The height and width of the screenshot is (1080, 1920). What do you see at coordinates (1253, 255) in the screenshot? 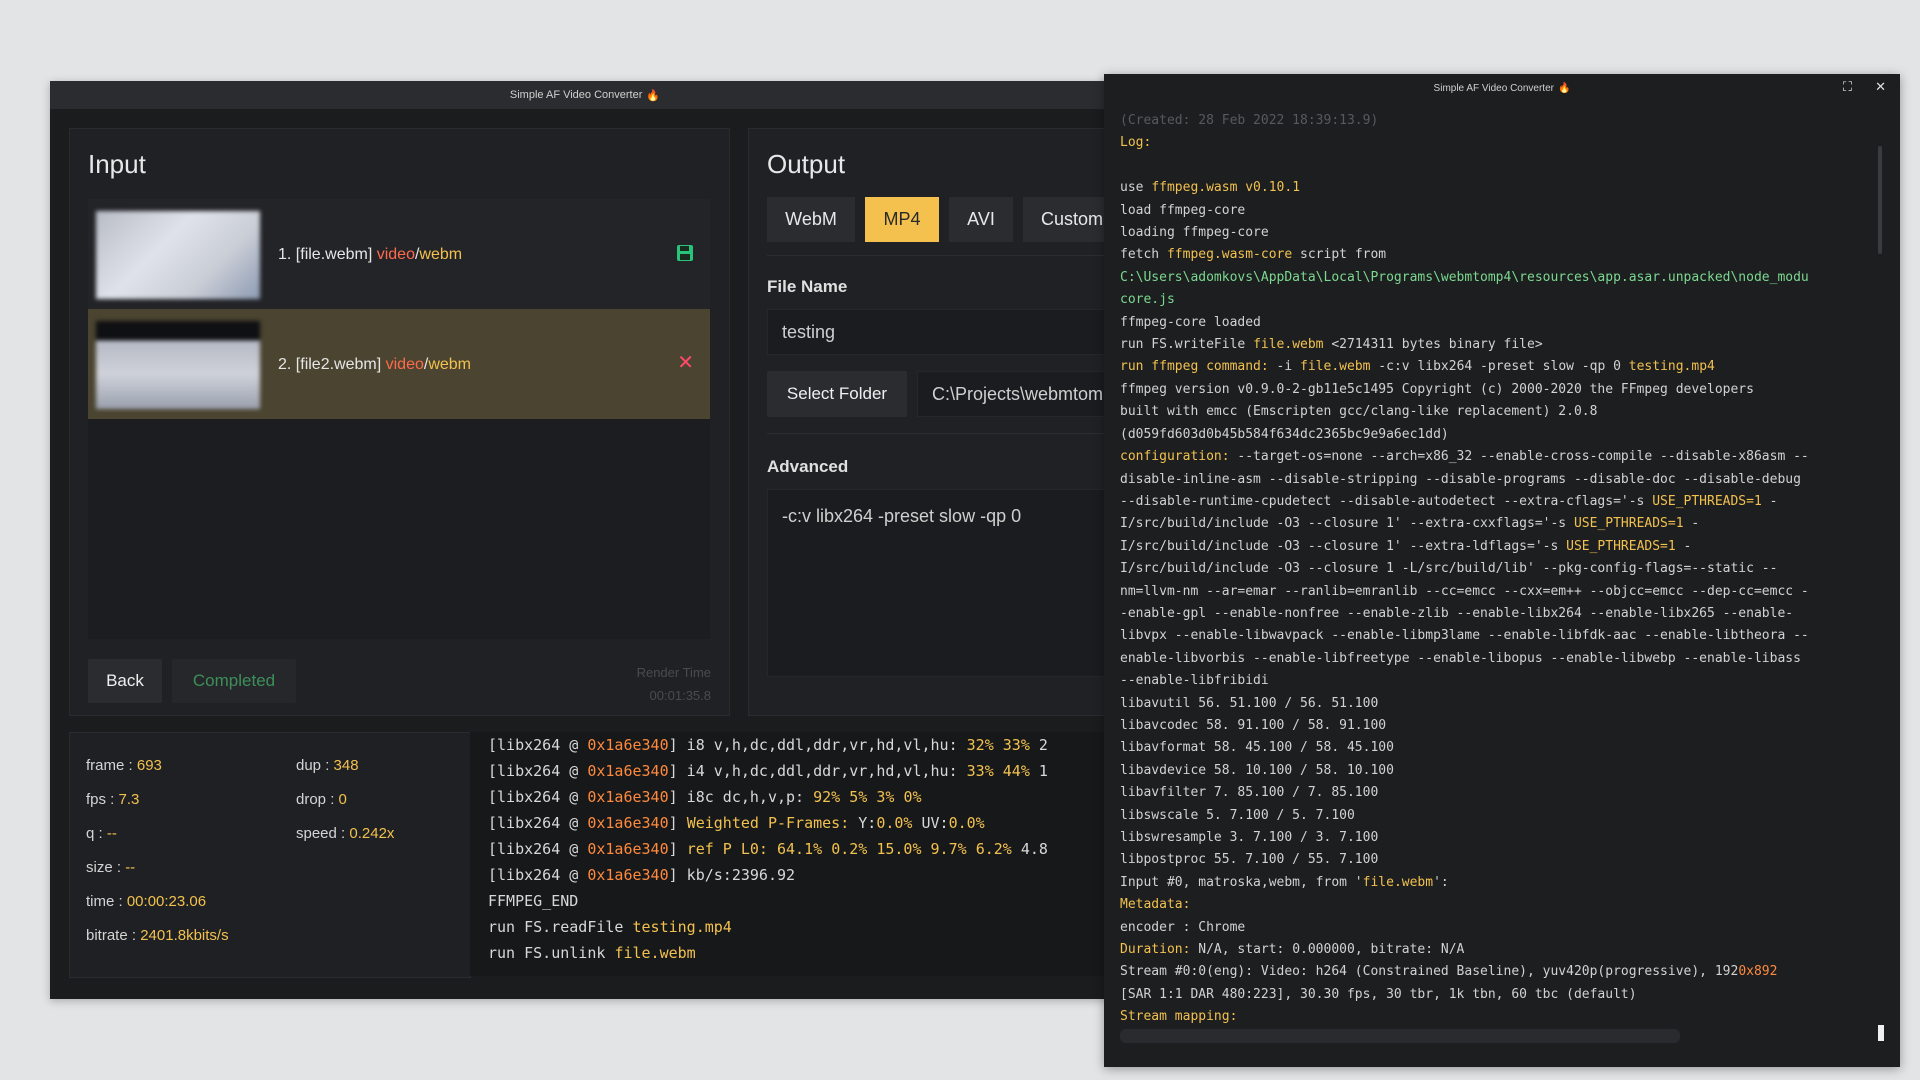
I see `log-line: fetch ffmpeg.wasm-core script from` at bounding box center [1253, 255].